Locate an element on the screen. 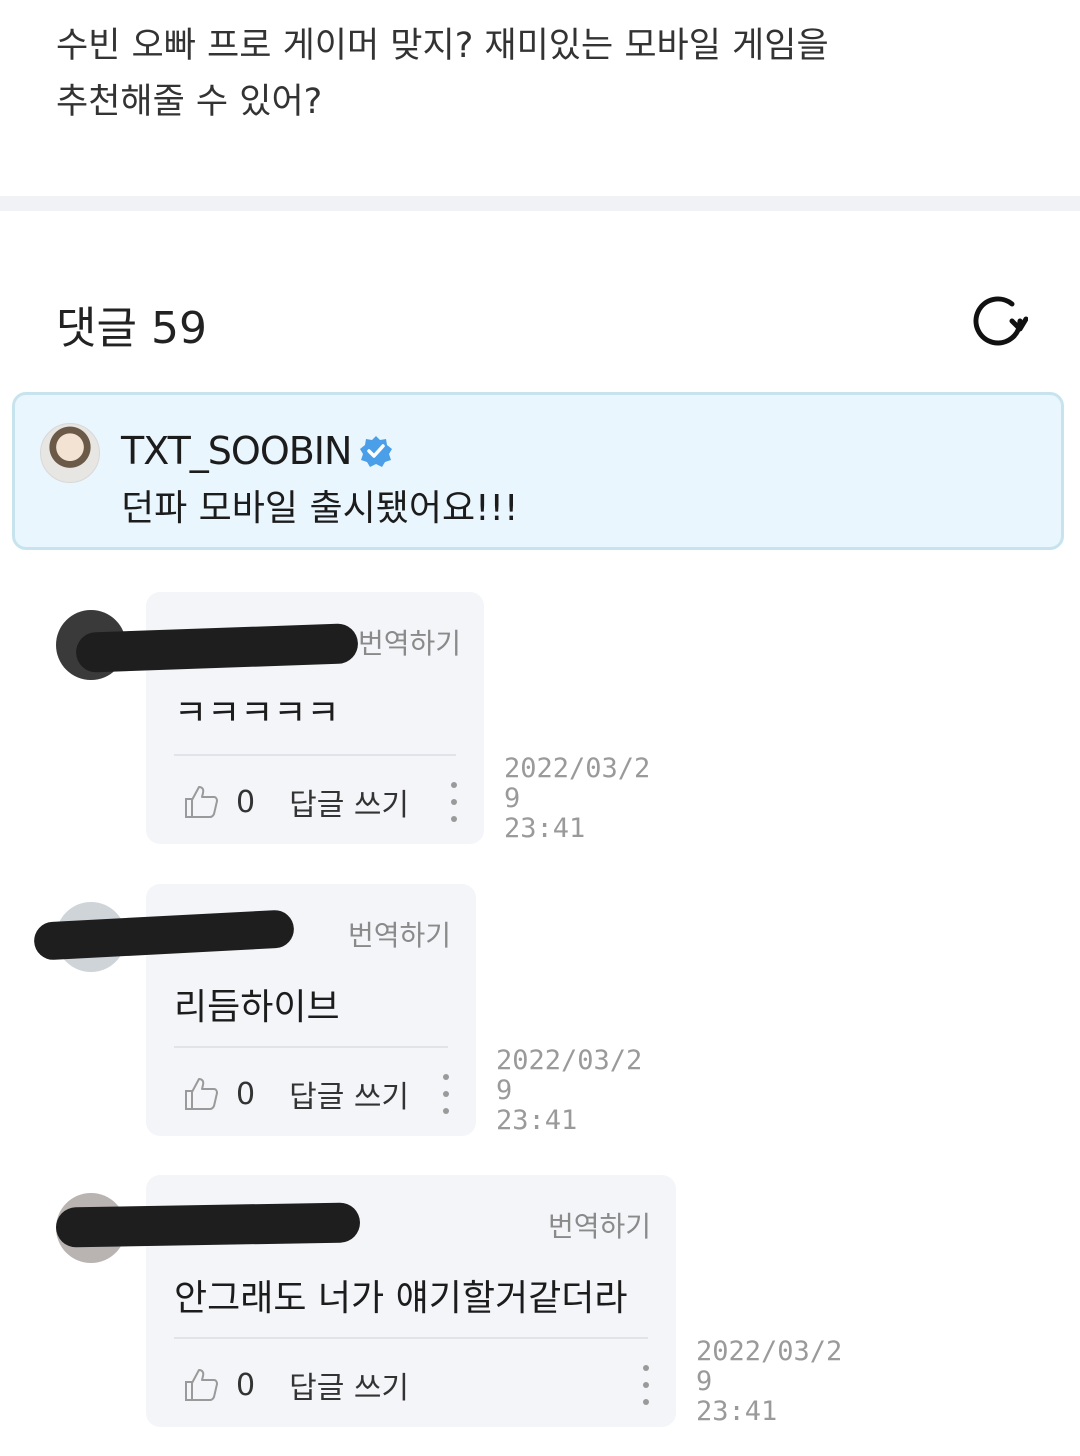 The width and height of the screenshot is (1080, 1456). question-text: 수빈 오빠 프로 게이머 맞지? 재미있는 모바일 게임을 추천해줄 수 있어? is located at coordinates (442, 74).